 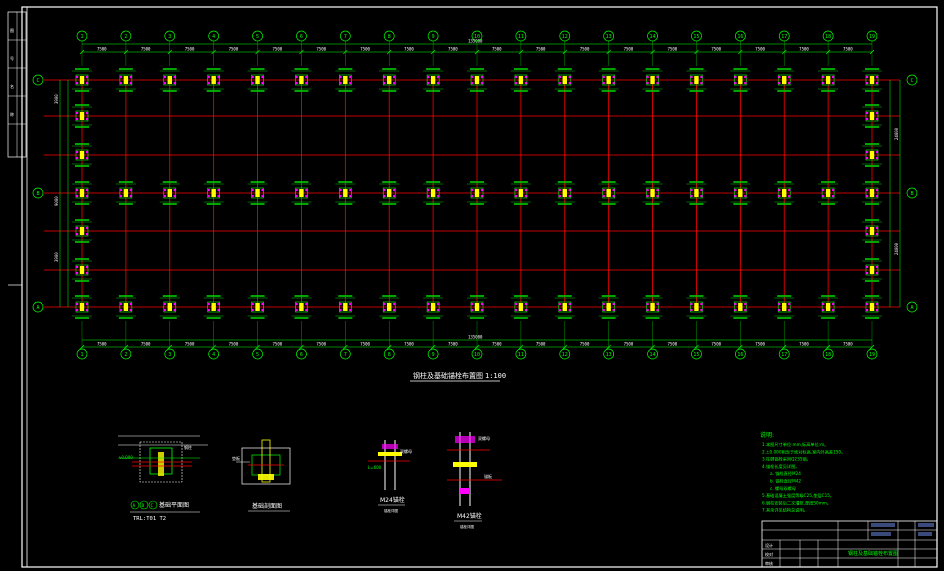 I want to click on axis-bubble-bottom-label: 16, so click(x=740, y=355).